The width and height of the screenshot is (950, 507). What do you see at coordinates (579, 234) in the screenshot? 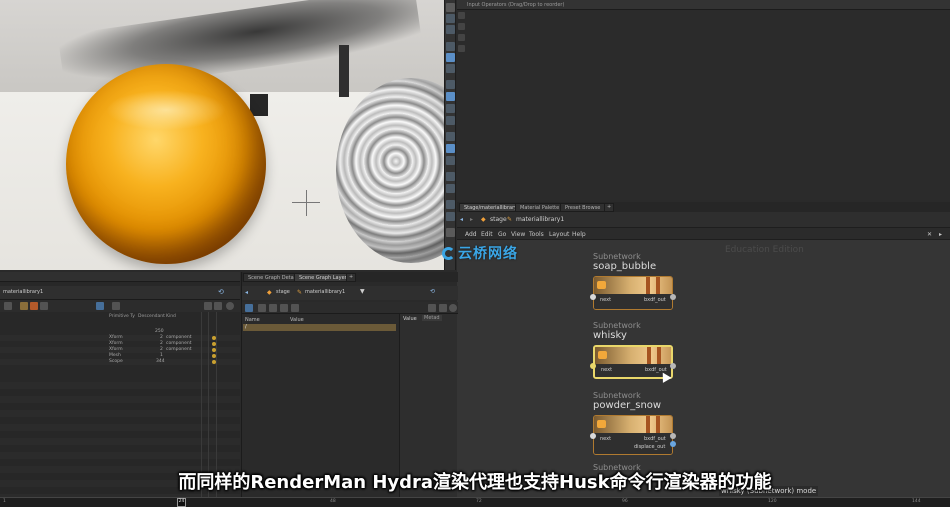
I see `menu-help: Help` at bounding box center [579, 234].